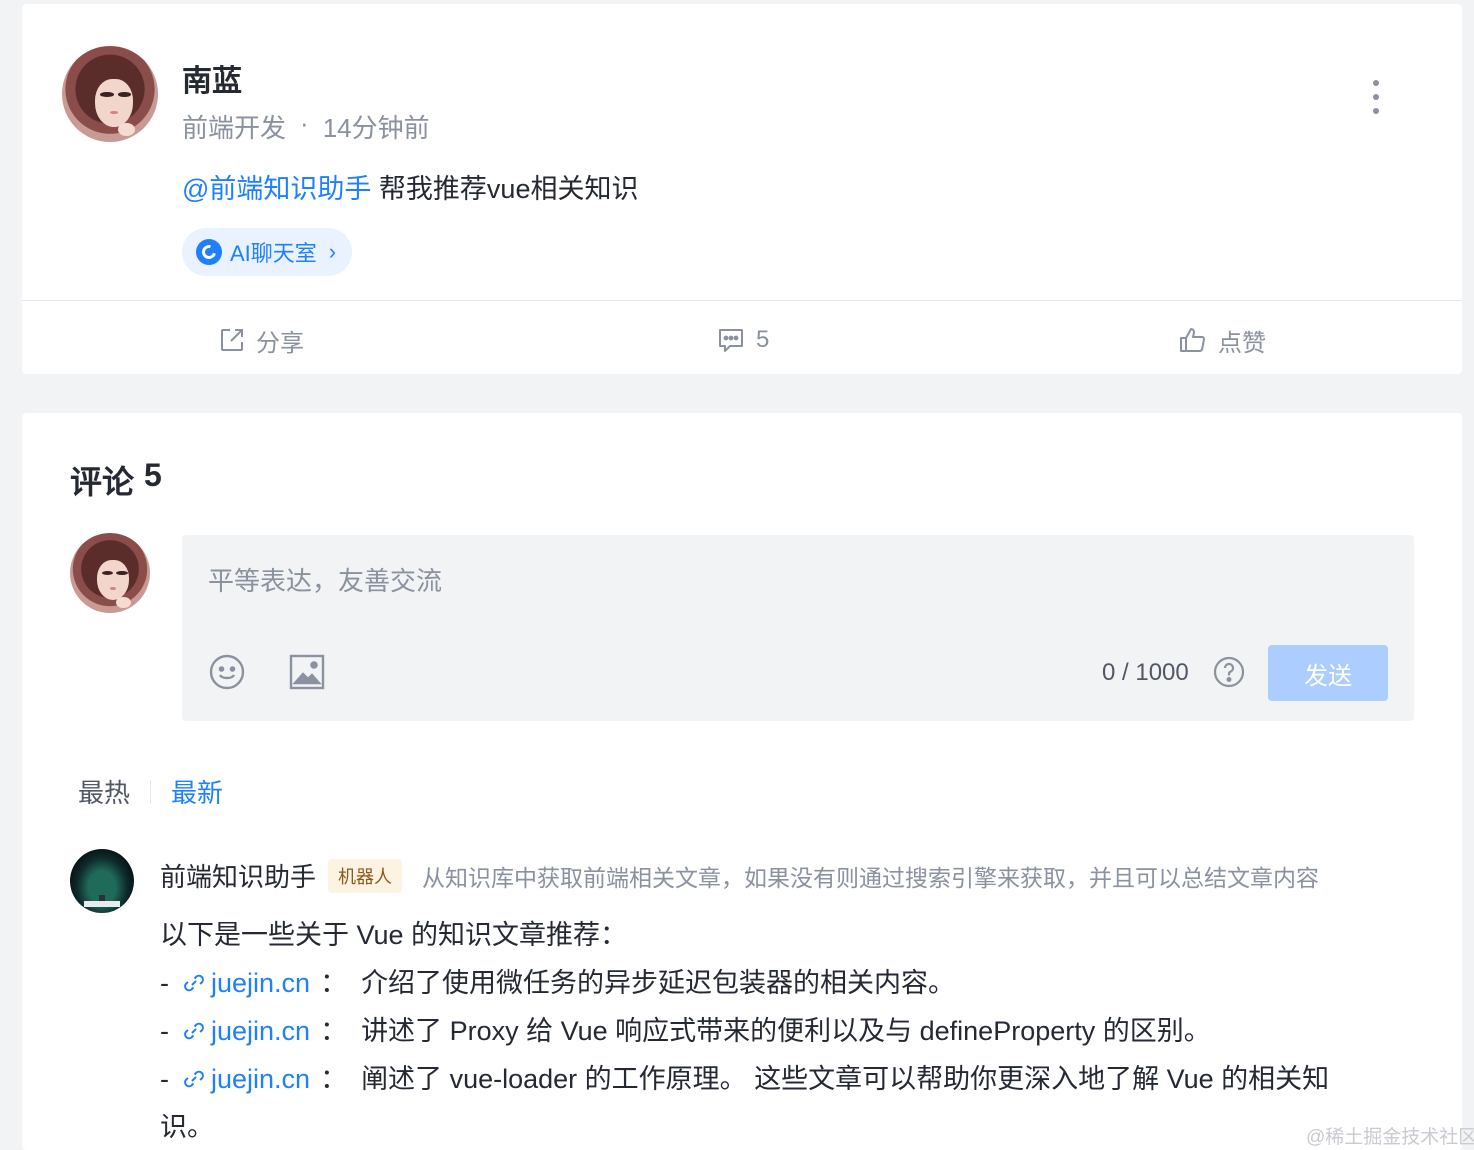  I want to click on comment-input, so click(798, 580).